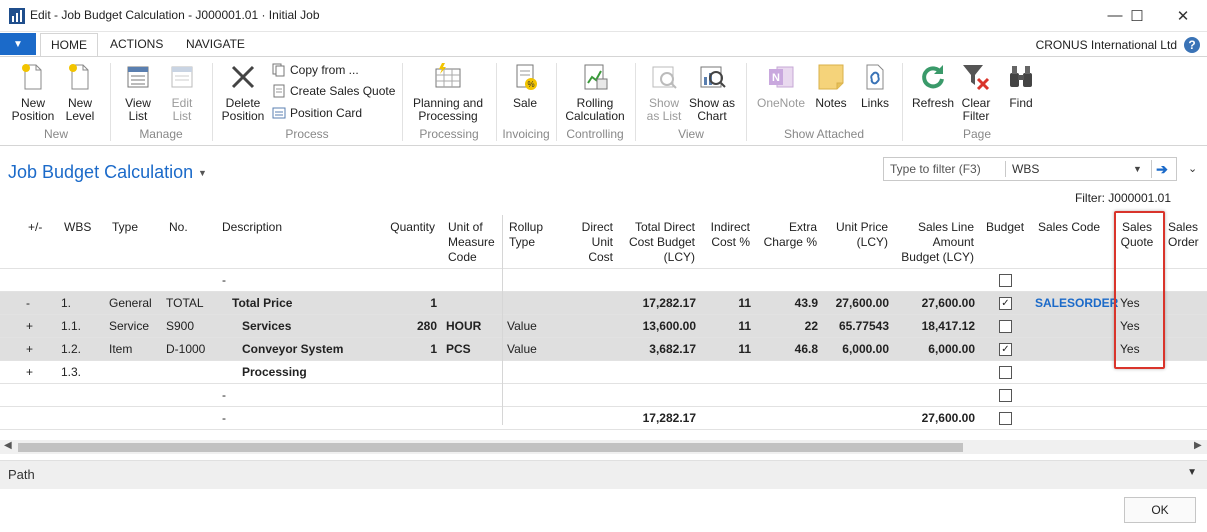 The width and height of the screenshot is (1207, 532). Describe the element at coordinates (161, 134) in the screenshot. I see `group-manage-label: Manage` at that location.